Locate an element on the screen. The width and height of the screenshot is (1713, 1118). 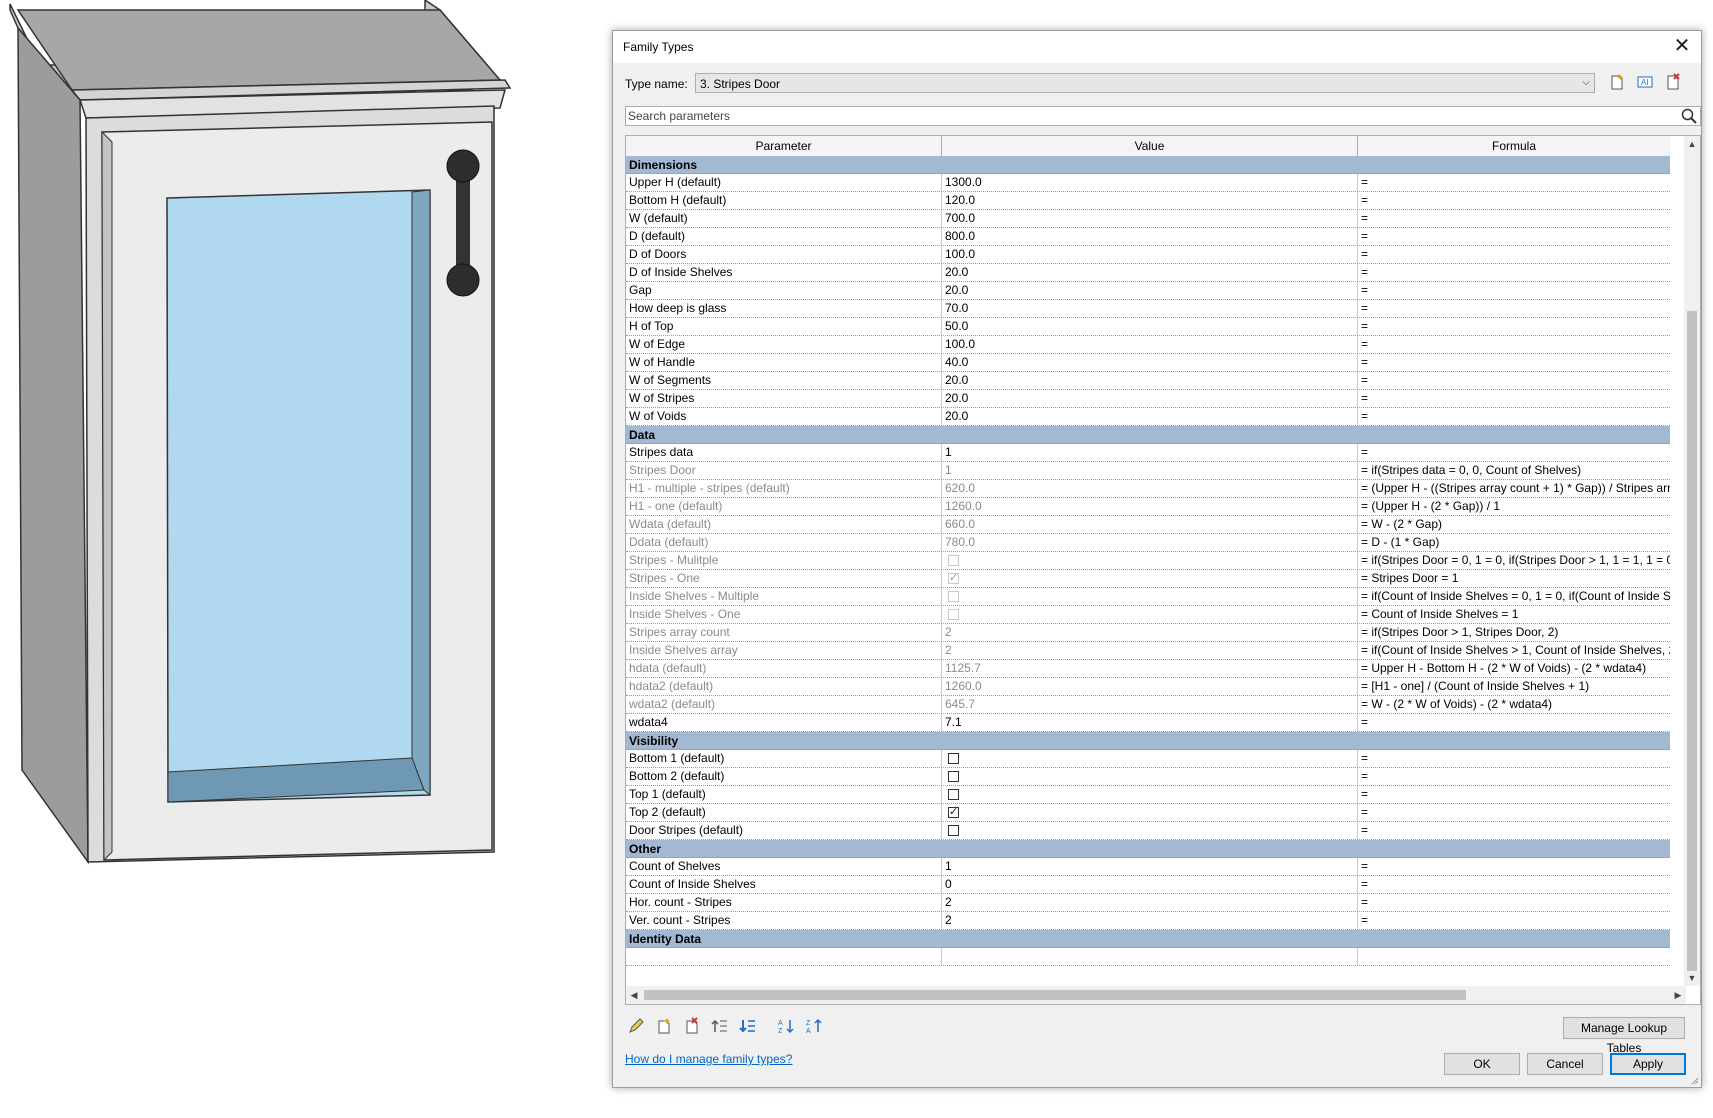
formula-field: = W - (2 * Gap) is located at coordinates (1514, 524).